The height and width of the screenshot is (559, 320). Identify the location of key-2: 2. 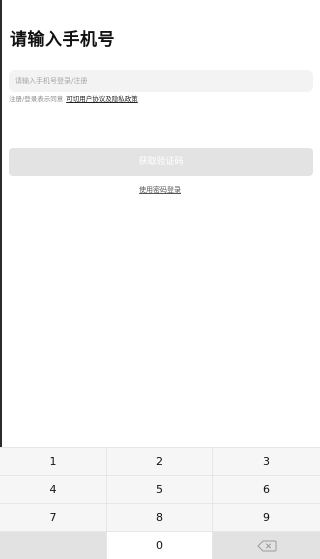
(160, 461).